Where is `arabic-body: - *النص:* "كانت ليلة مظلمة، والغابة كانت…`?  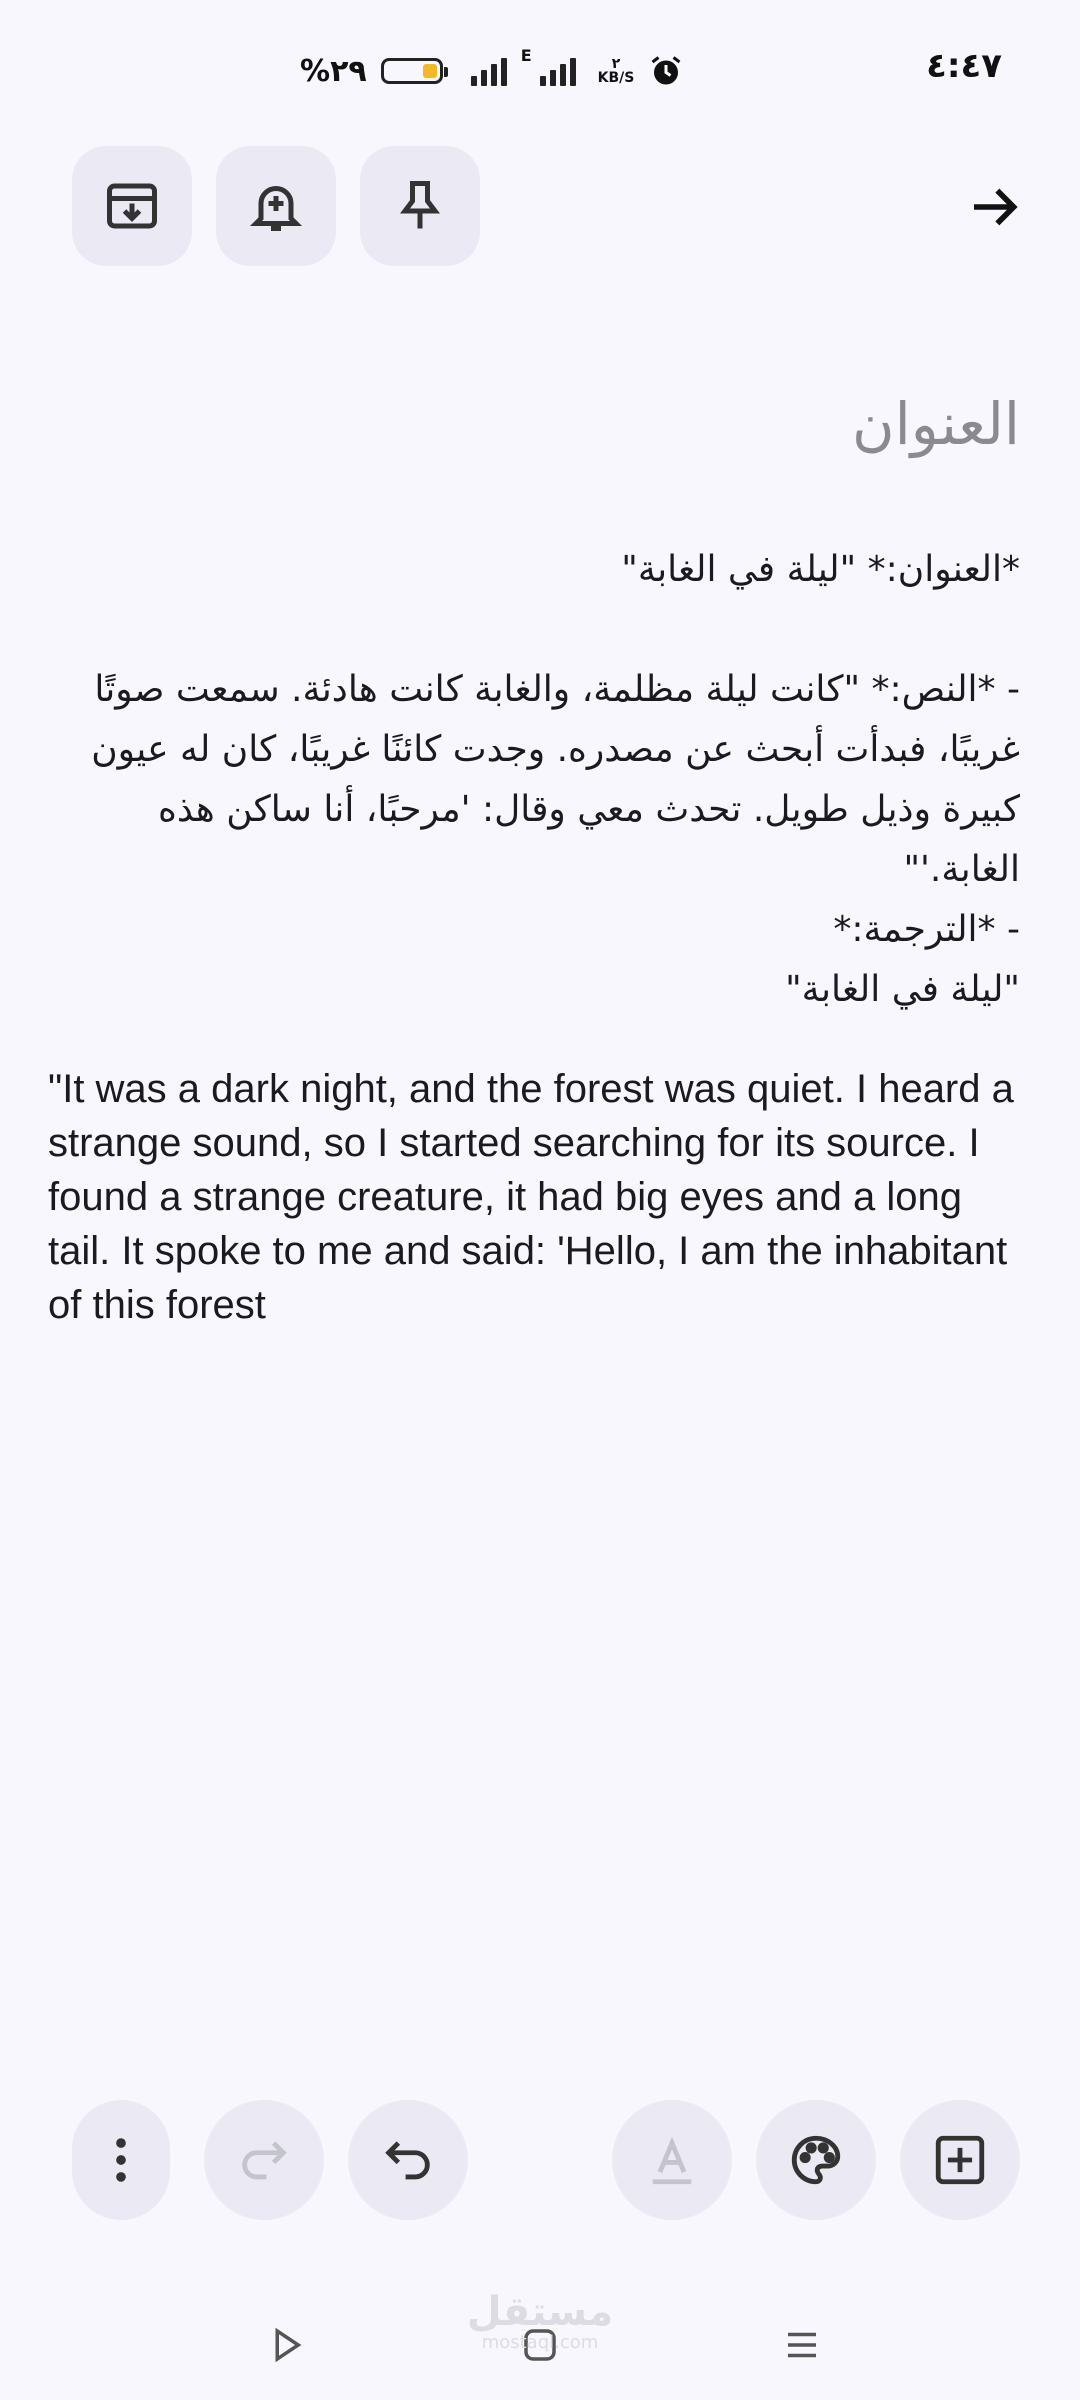 arabic-body: - *النص:* "كانت ليلة مظلمة، والغابة كانت… is located at coordinates (549, 779).